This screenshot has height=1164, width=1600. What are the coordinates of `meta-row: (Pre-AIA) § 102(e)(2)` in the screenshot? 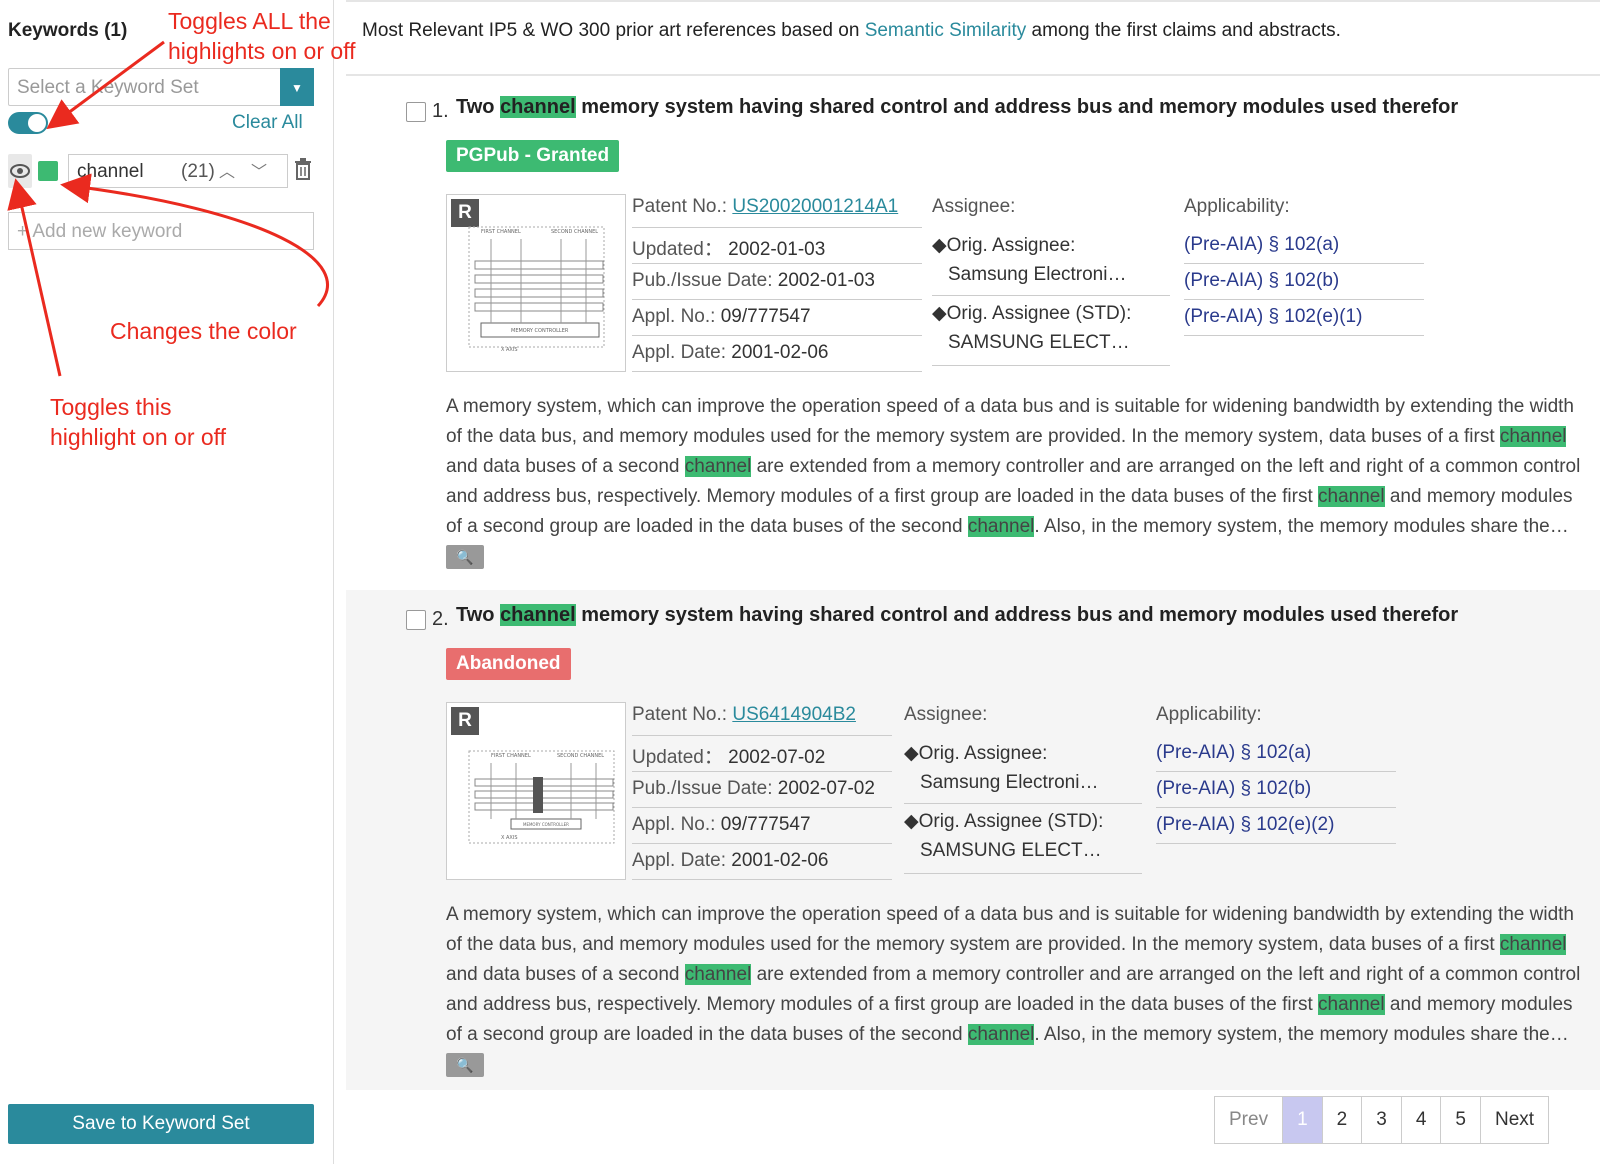 It's located at (1276, 826).